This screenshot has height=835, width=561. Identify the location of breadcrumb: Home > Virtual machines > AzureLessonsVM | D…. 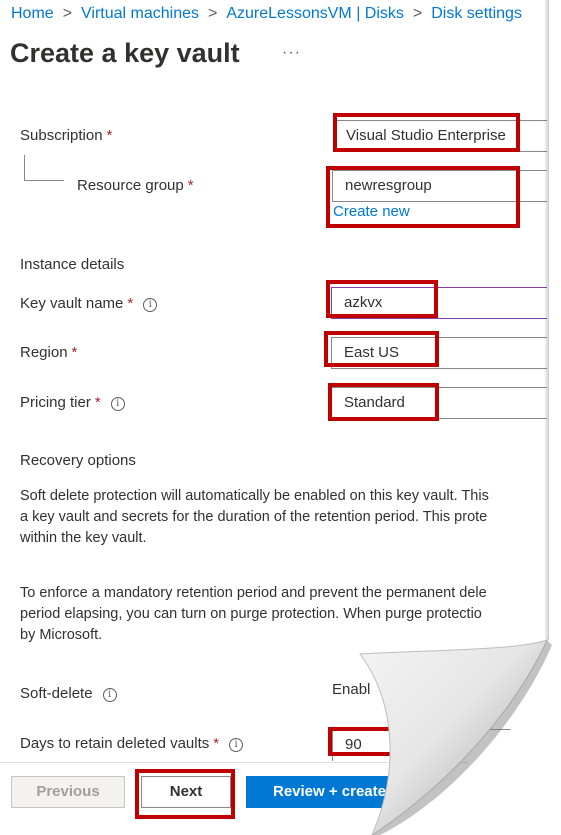
(266, 14).